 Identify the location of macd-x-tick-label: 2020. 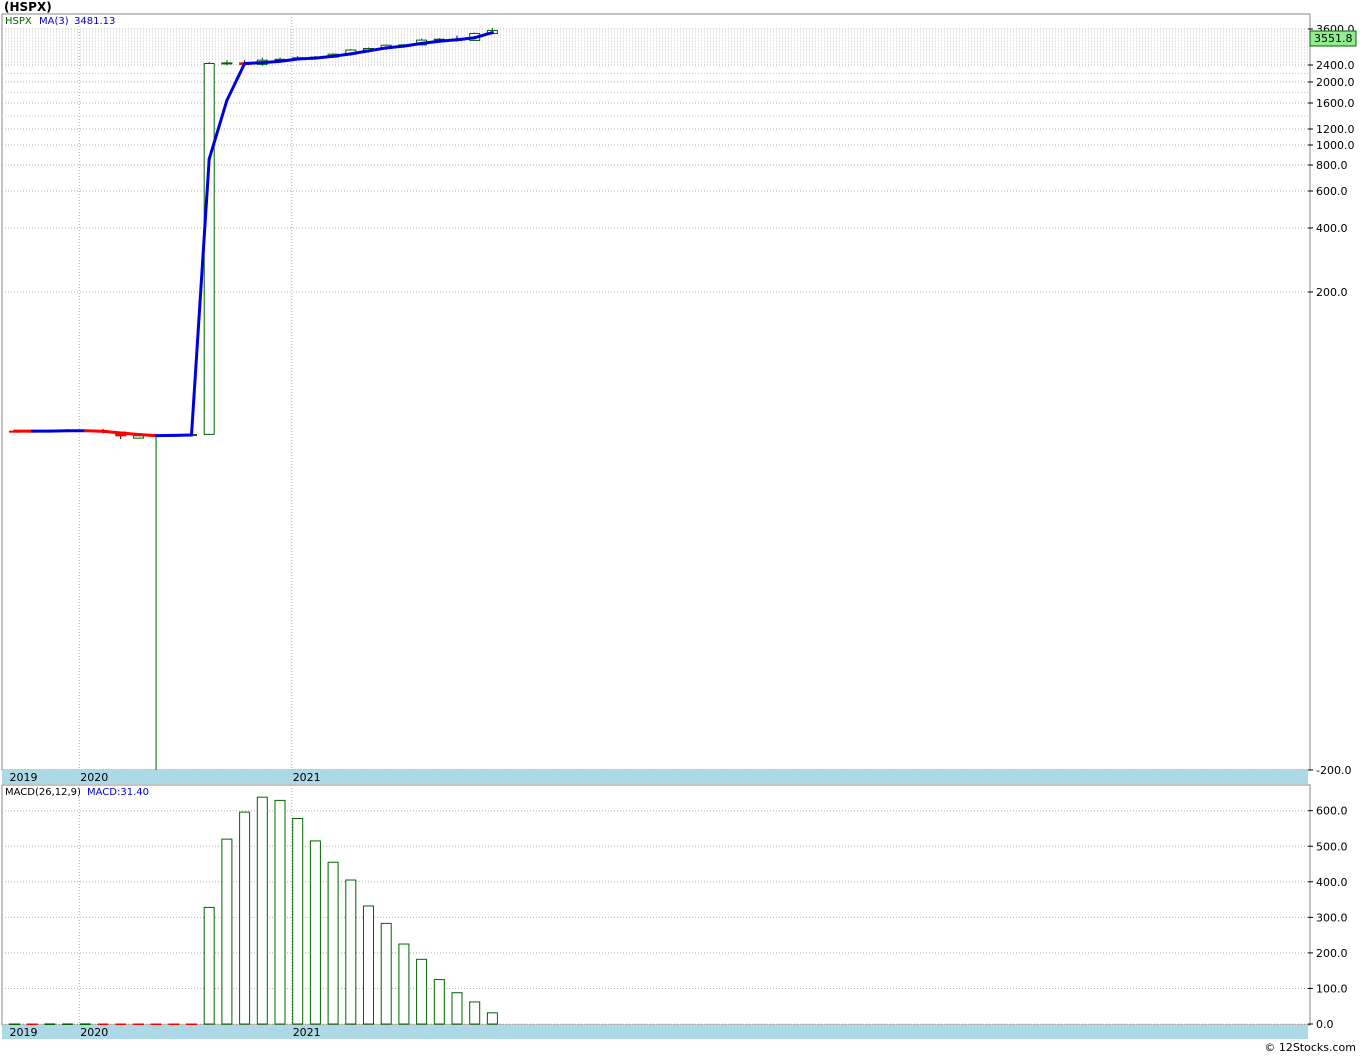
(94, 1032).